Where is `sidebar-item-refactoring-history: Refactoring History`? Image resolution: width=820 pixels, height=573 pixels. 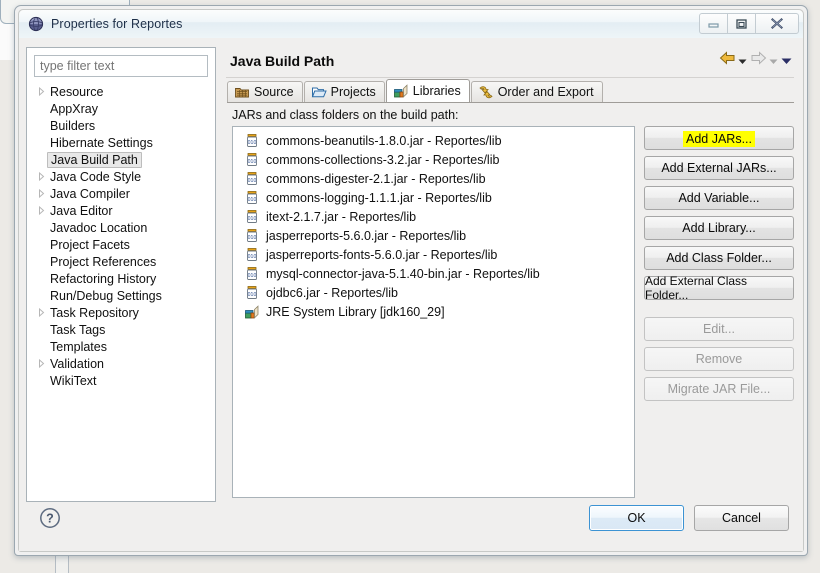 sidebar-item-refactoring-history: Refactoring History is located at coordinates (123, 278).